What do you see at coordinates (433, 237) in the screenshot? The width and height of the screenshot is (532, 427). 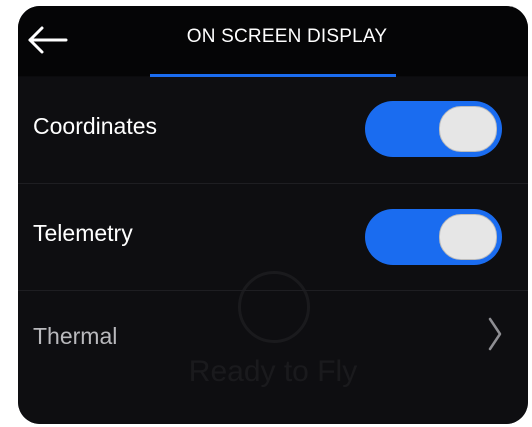 I see `telemetry-toggle` at bounding box center [433, 237].